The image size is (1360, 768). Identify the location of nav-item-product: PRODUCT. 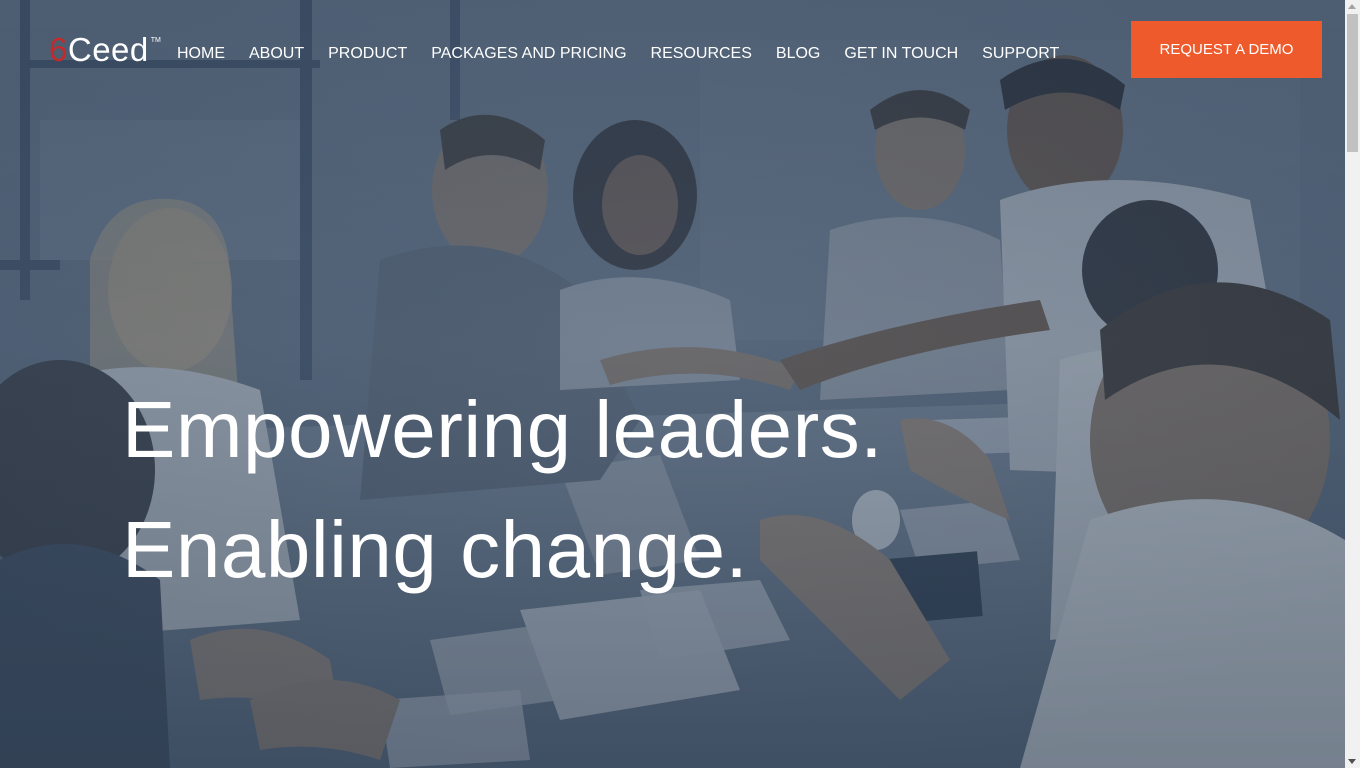
(367, 54).